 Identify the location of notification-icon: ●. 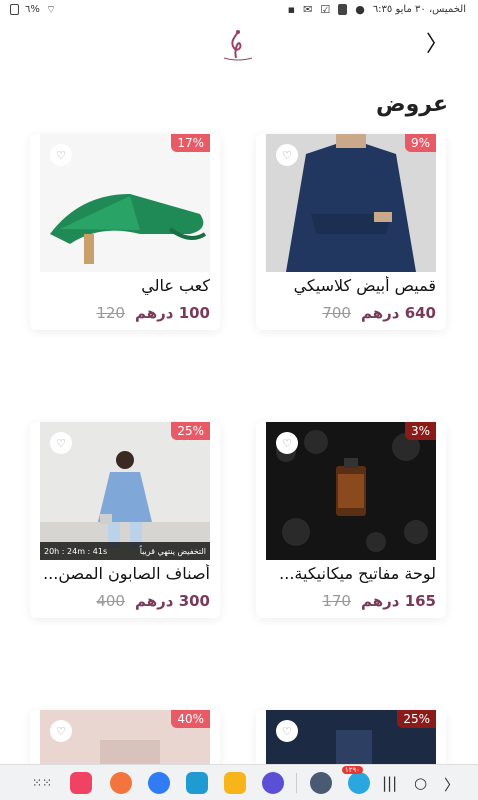
(360, 9).